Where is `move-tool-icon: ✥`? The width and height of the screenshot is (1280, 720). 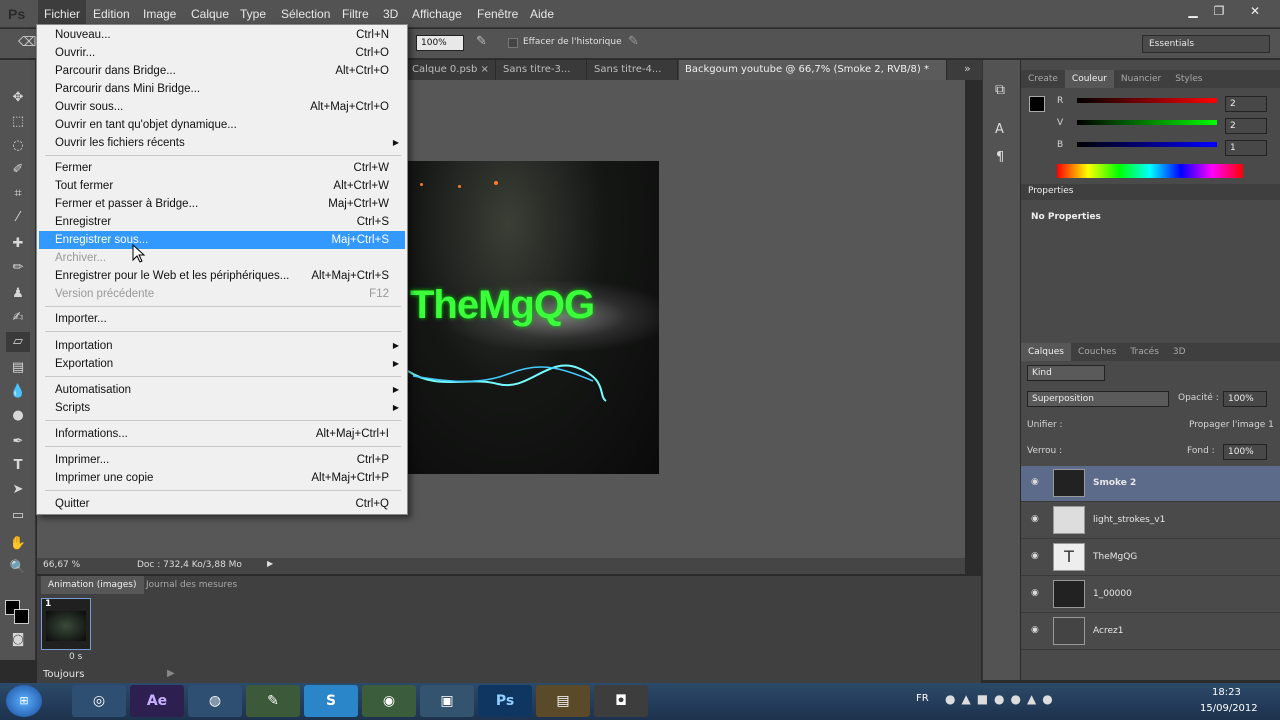 move-tool-icon: ✥ is located at coordinates (18, 98).